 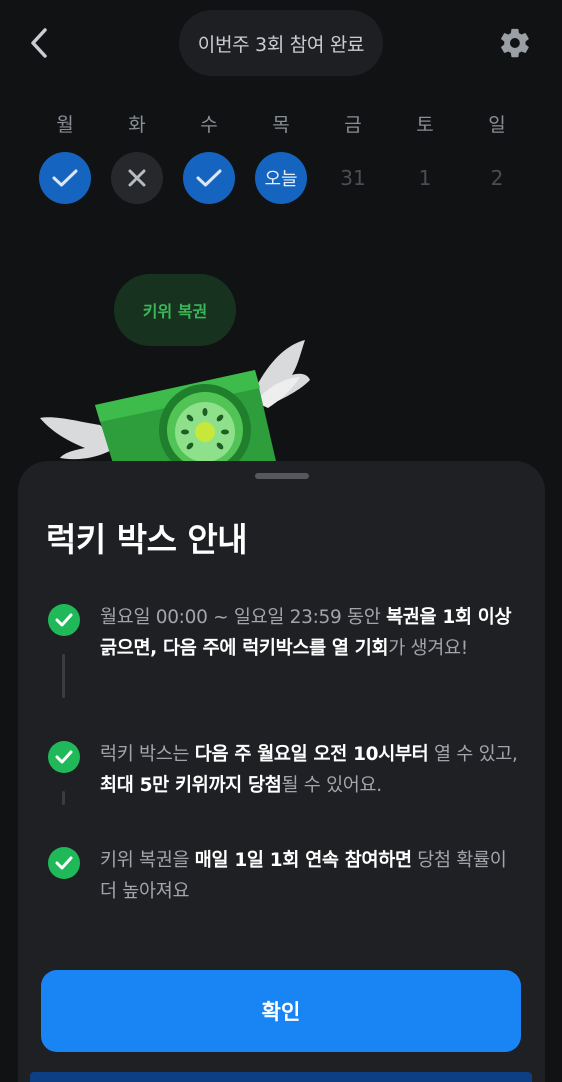 I want to click on back-button, so click(x=39, y=43).